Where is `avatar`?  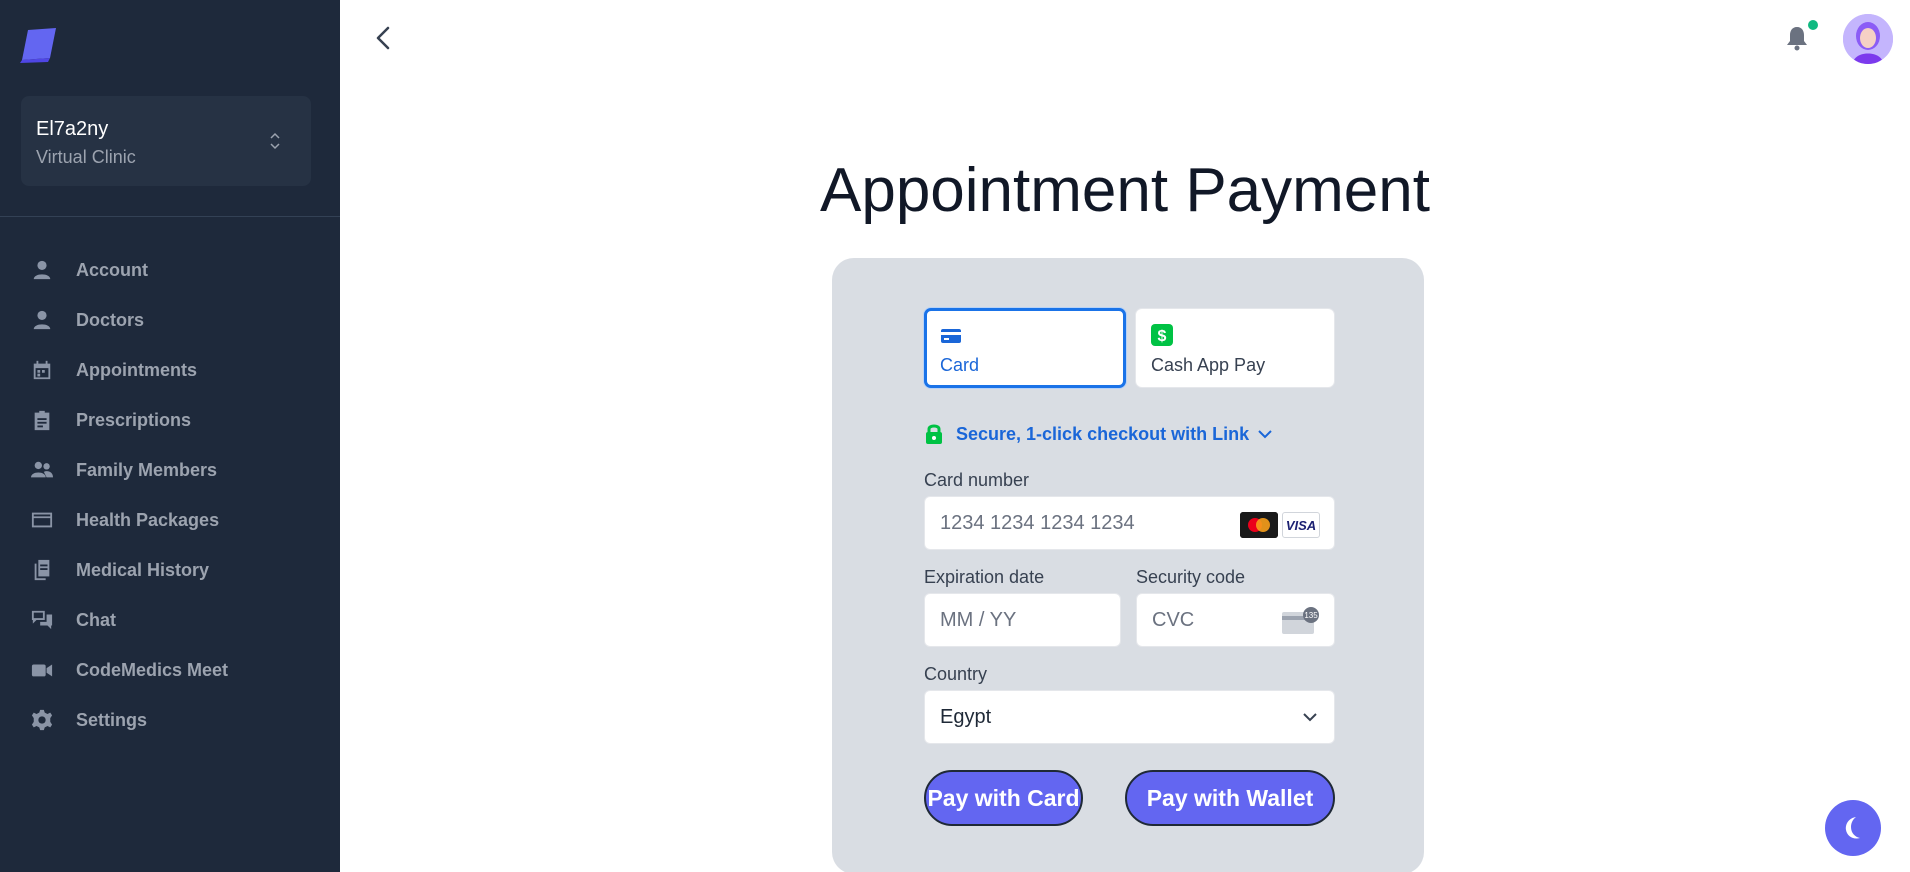
avatar is located at coordinates (1868, 39).